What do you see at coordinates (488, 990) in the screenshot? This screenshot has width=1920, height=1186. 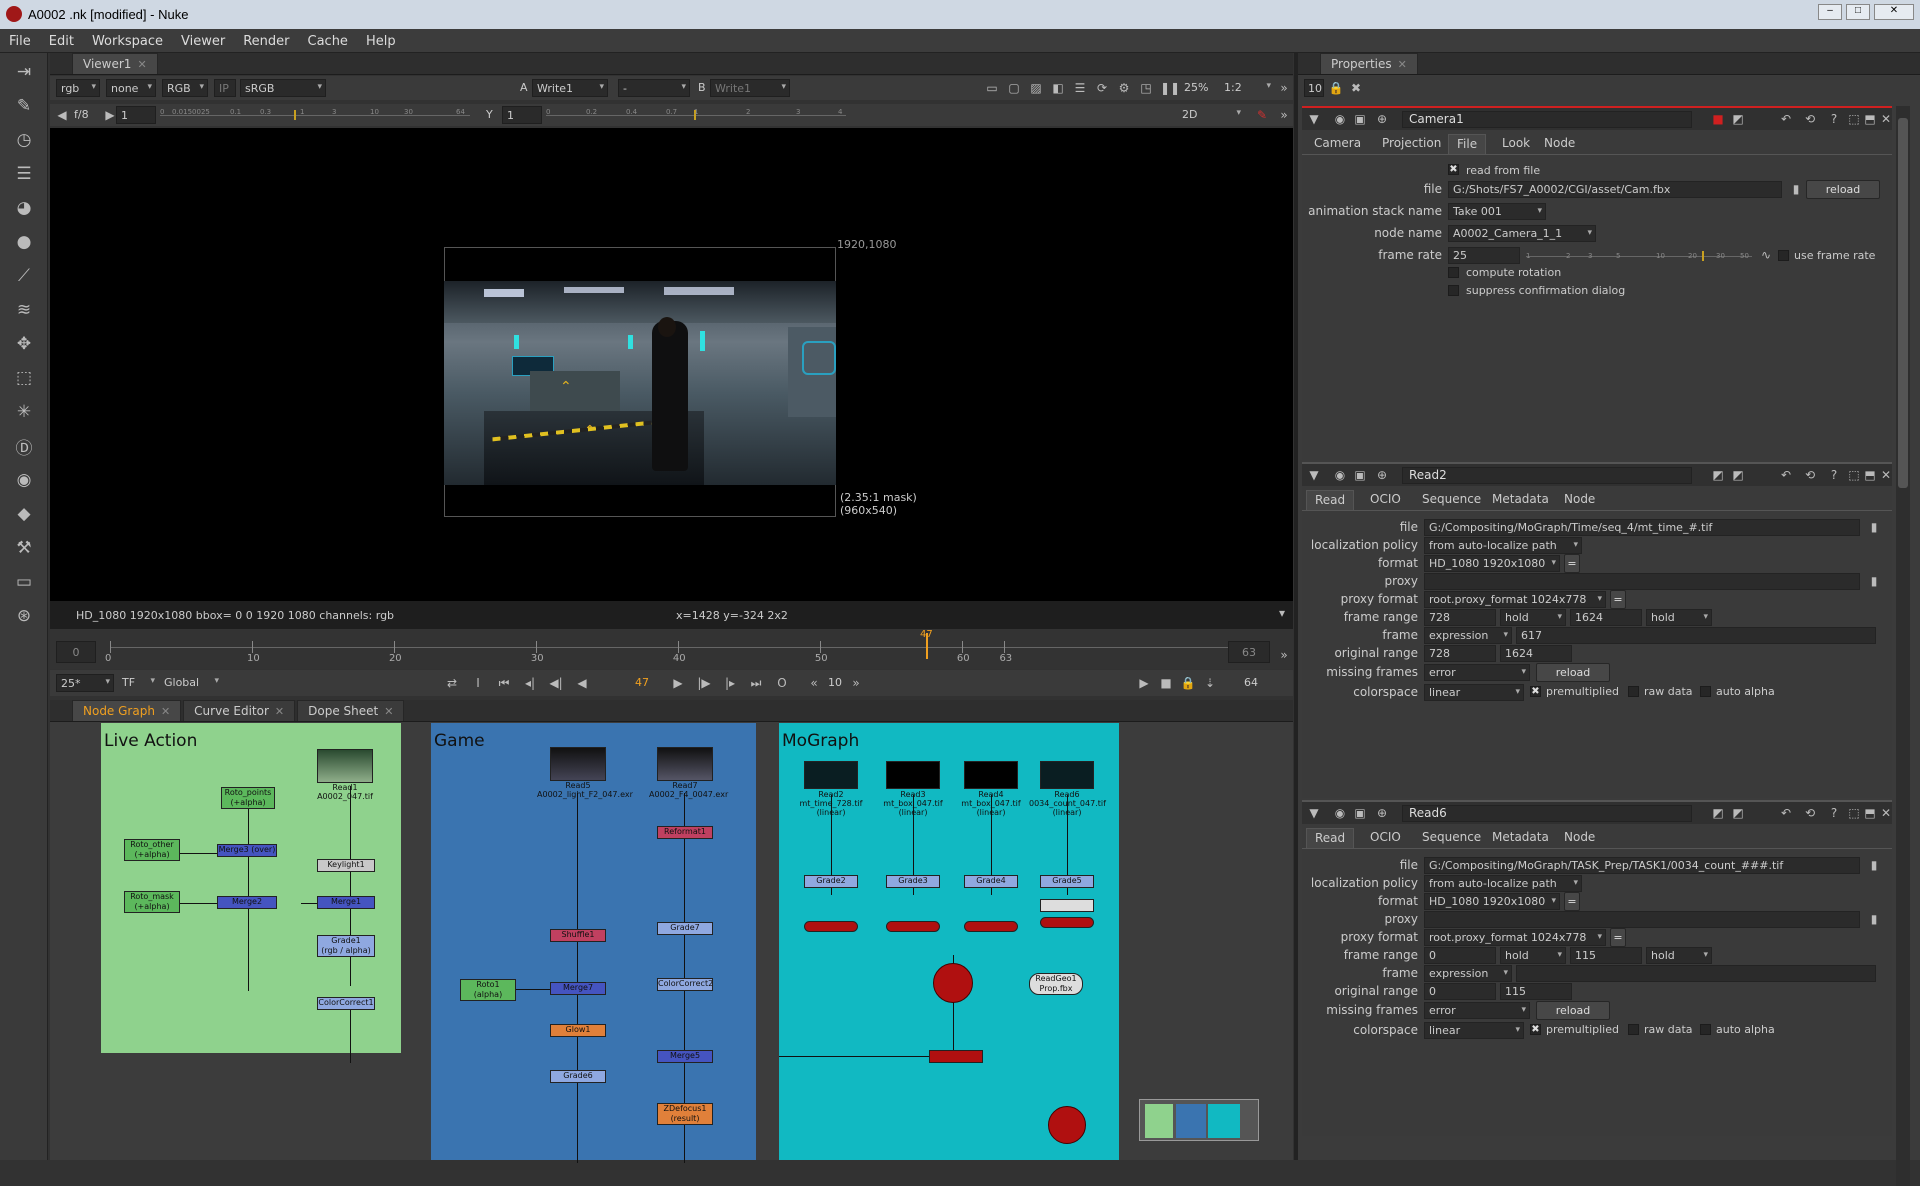 I see `node-roto1: Roto1 (alpha)` at bounding box center [488, 990].